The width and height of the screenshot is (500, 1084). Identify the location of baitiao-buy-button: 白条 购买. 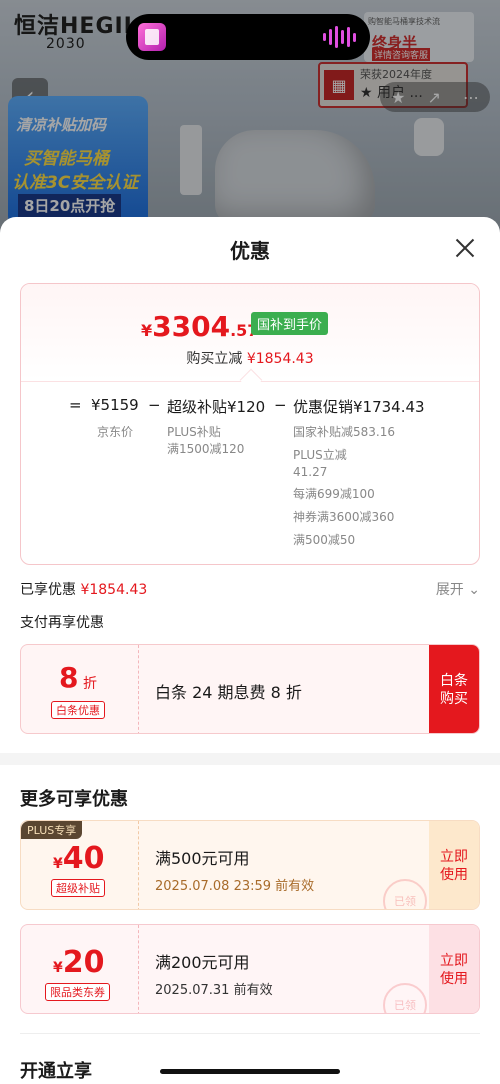
(454, 689).